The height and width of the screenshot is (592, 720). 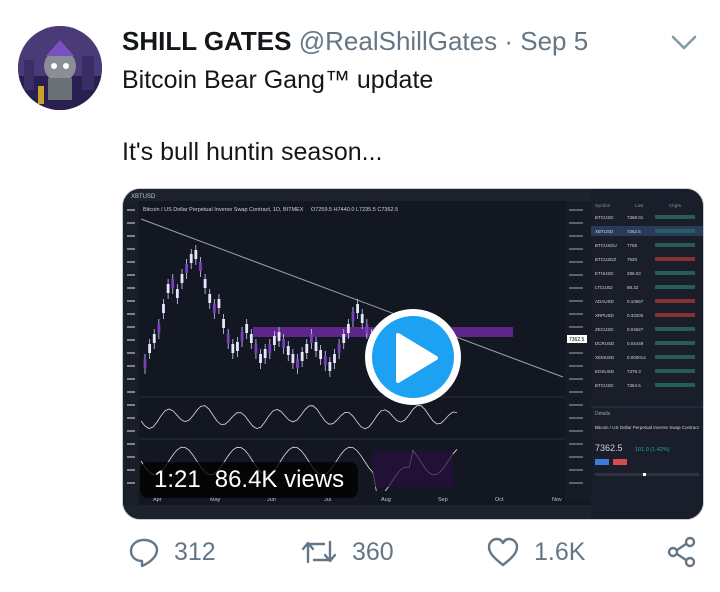 I want to click on play-button, so click(x=413, y=357).